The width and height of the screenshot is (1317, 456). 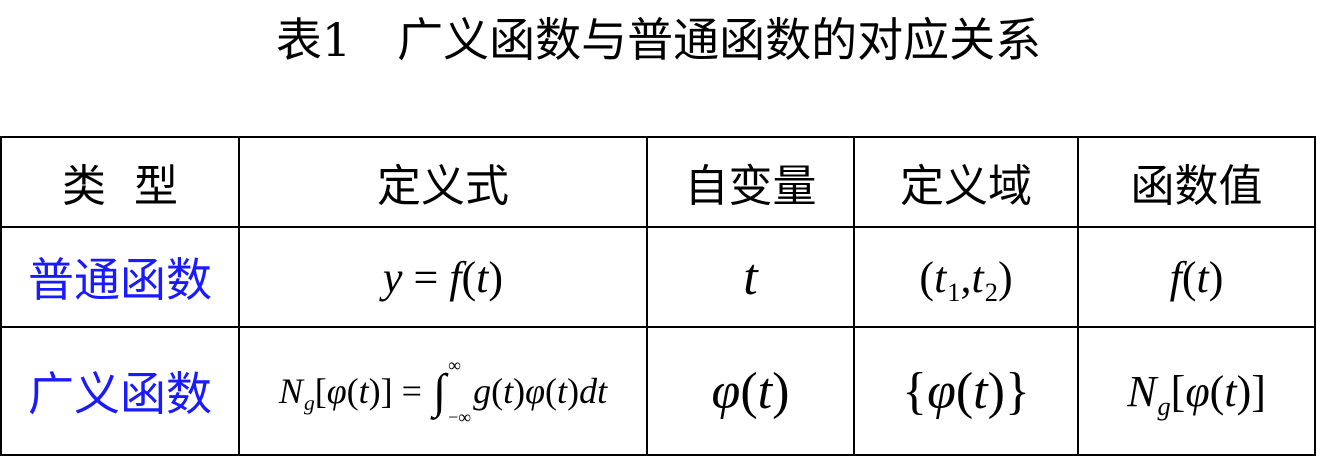 I want to click on cell-ordinary-value: f(t), so click(x=1196, y=277).